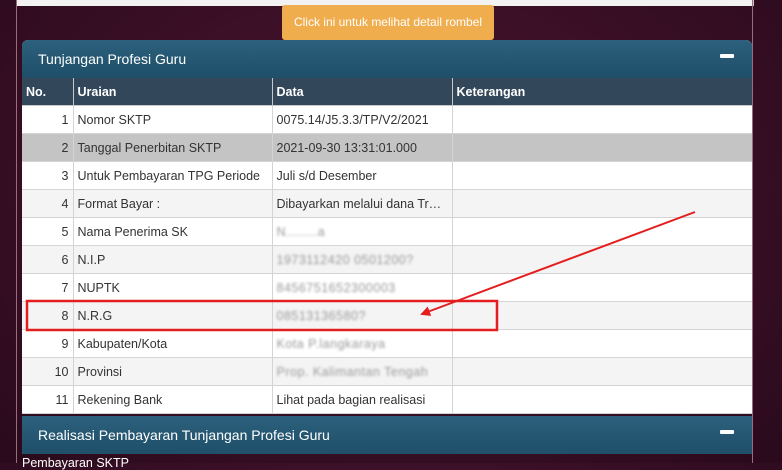 The height and width of the screenshot is (470, 782). Describe the element at coordinates (48, 287) in the screenshot. I see `row-no: 7` at that location.